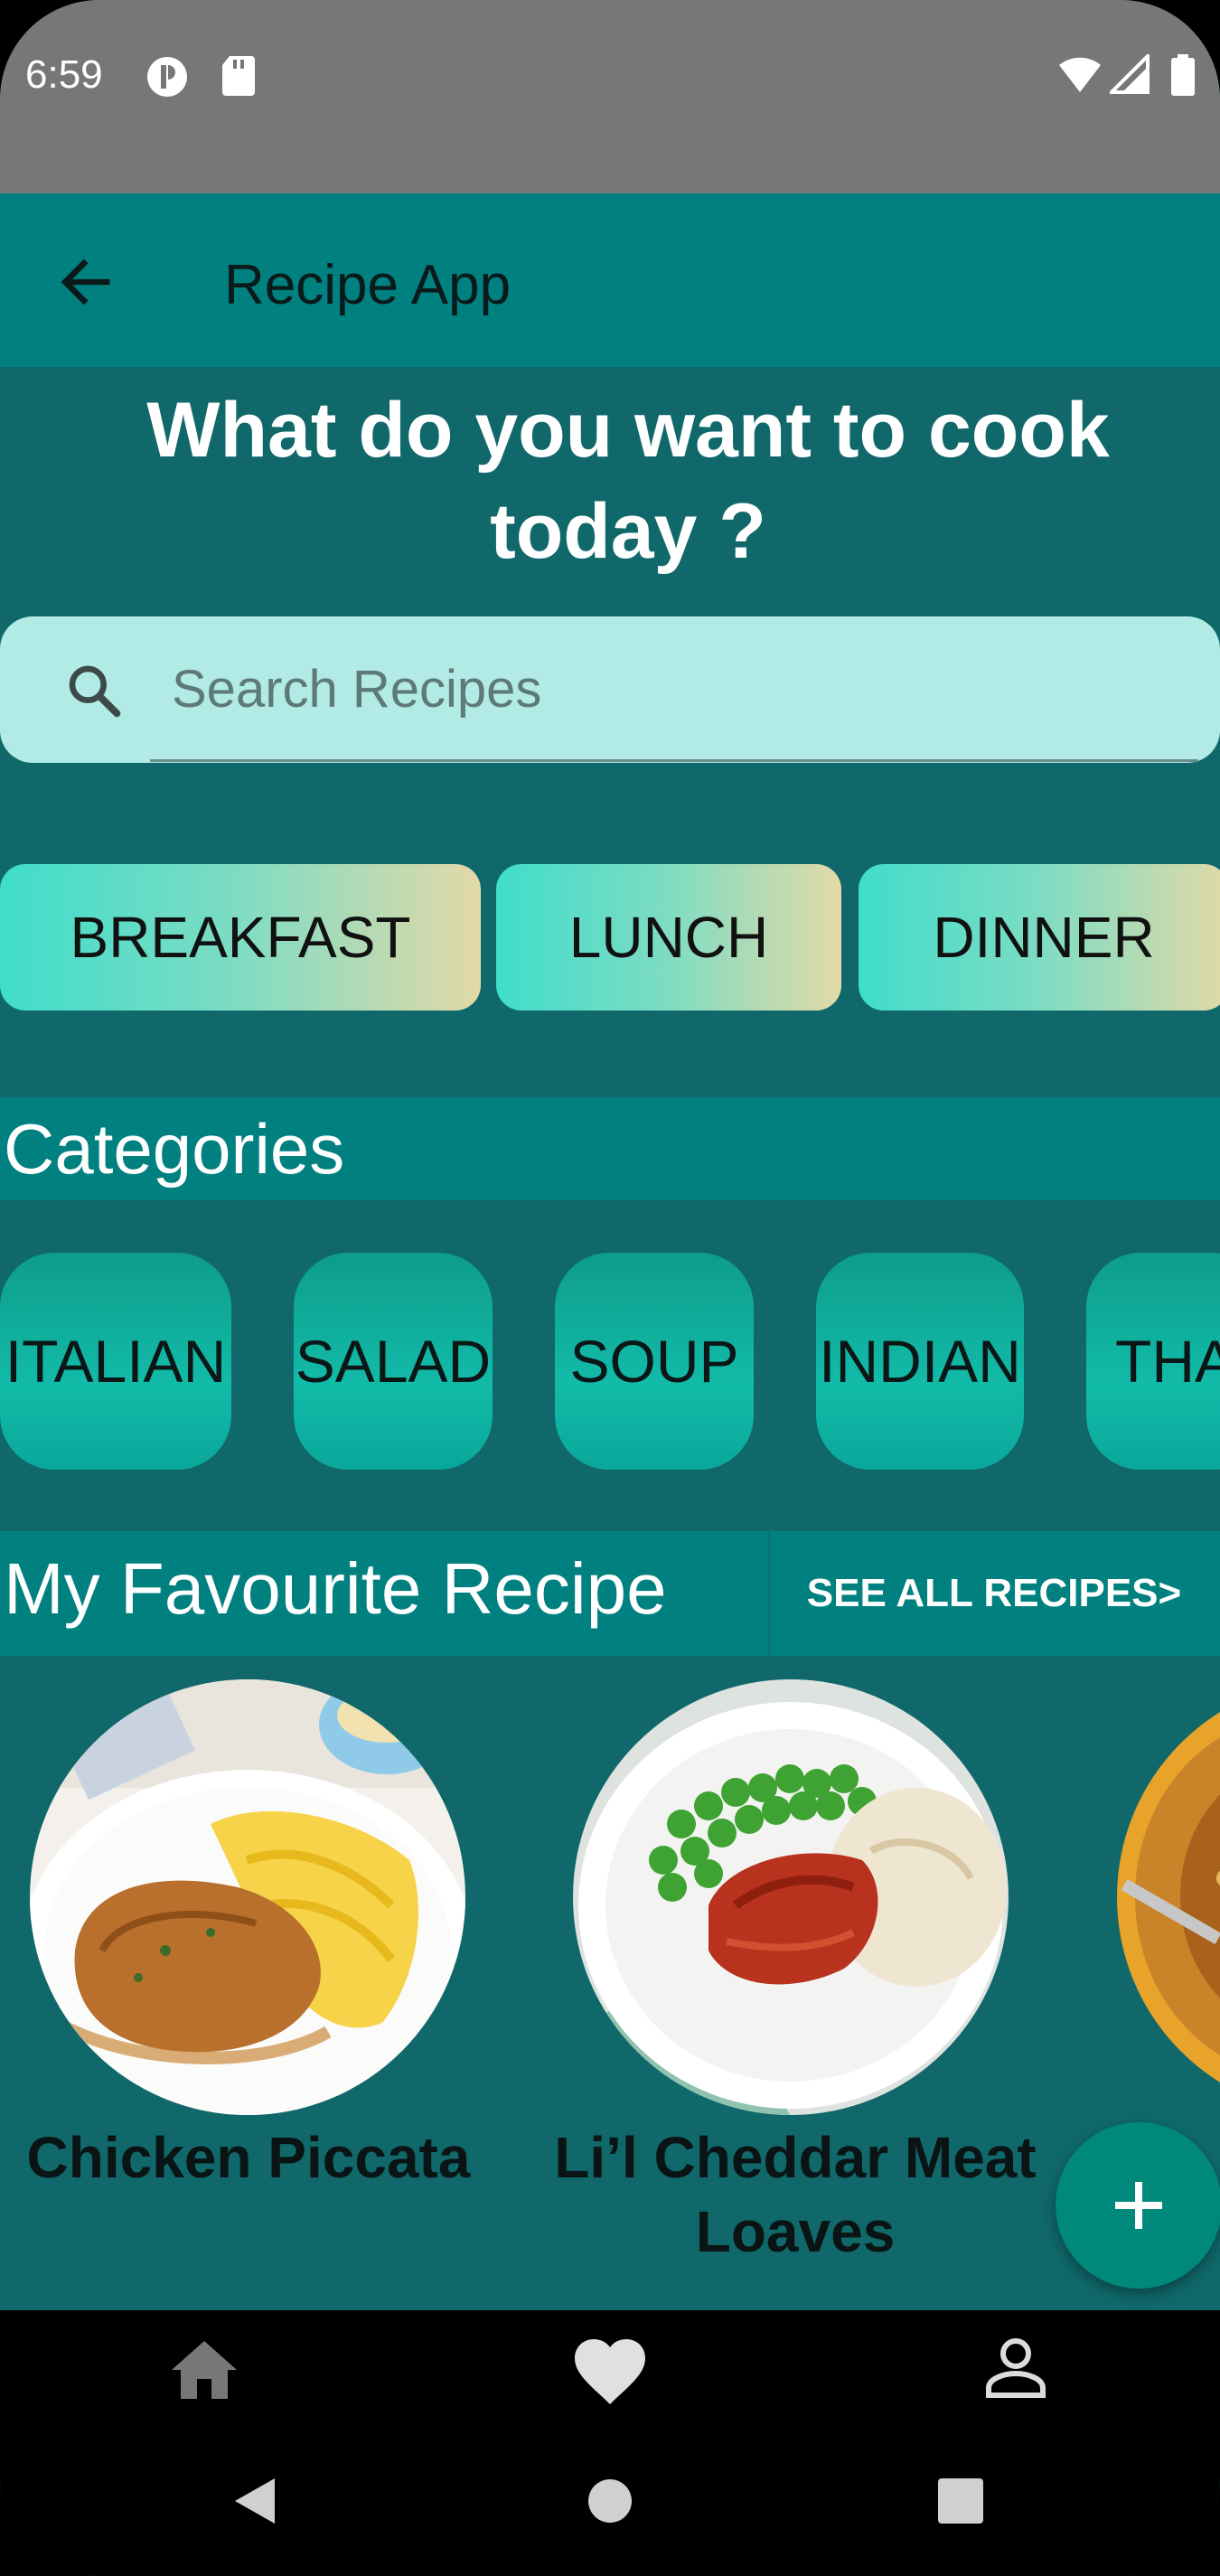  Describe the element at coordinates (1183, 75) in the screenshot. I see `battery-icon` at that location.